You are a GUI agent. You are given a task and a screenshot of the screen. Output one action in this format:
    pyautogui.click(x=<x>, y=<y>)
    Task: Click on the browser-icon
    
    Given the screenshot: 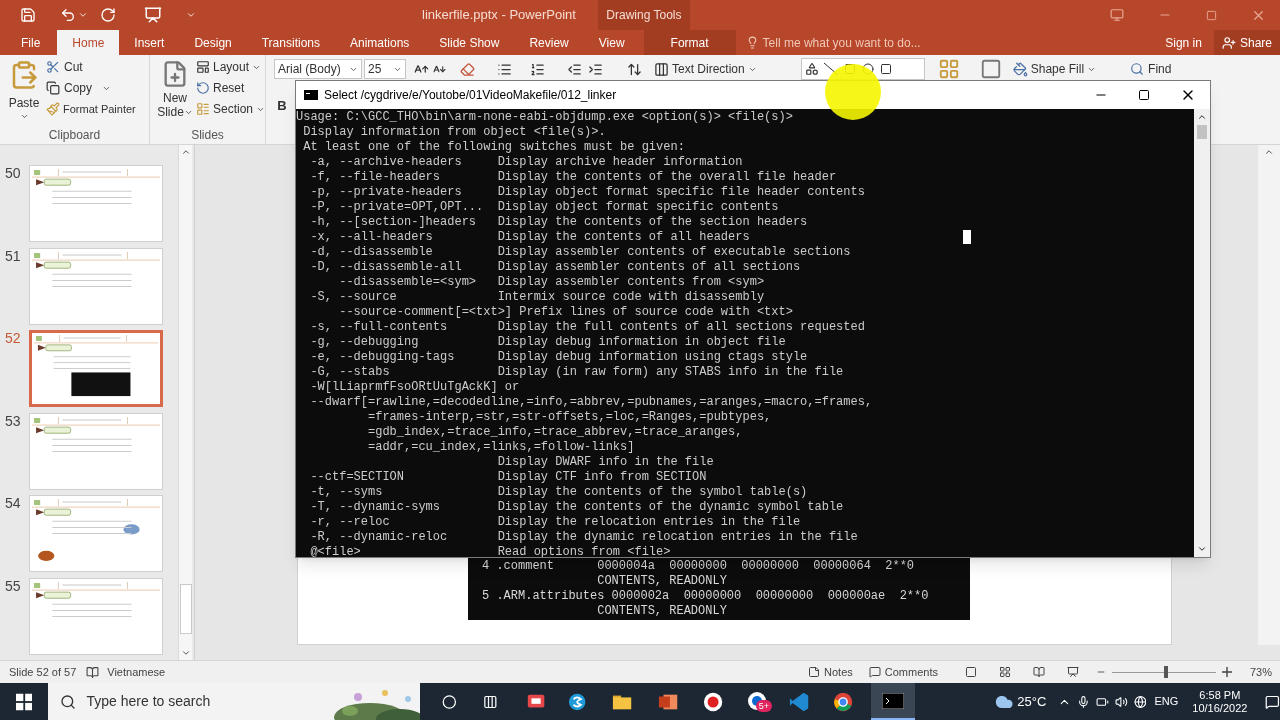 What is the action you would take?
    pyautogui.click(x=842, y=701)
    